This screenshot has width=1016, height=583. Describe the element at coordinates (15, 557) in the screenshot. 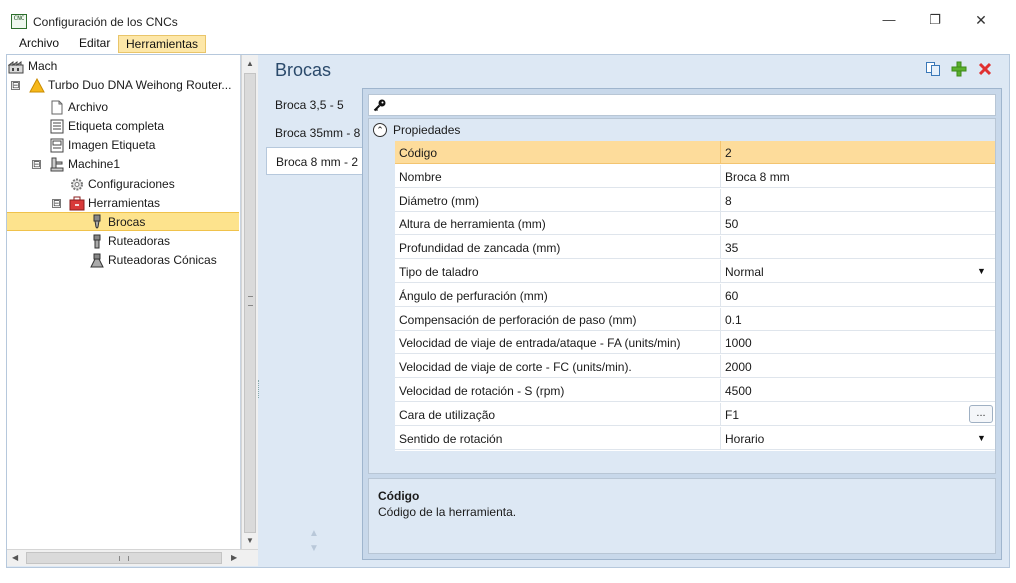

I see `scroll-left-icon: ◀` at that location.